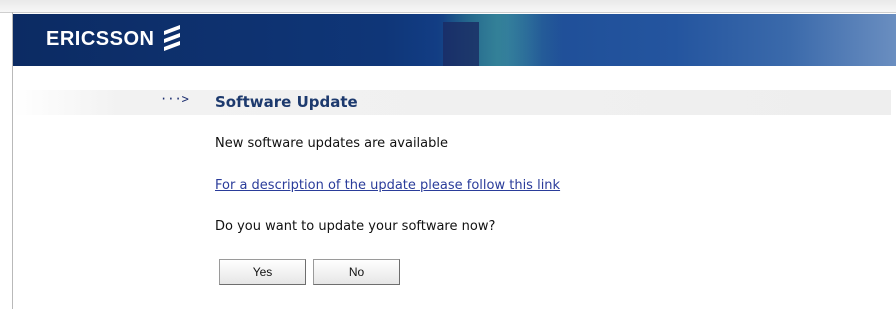 Image resolution: width=896 pixels, height=309 pixels. I want to click on yes-button: Yes, so click(262, 272).